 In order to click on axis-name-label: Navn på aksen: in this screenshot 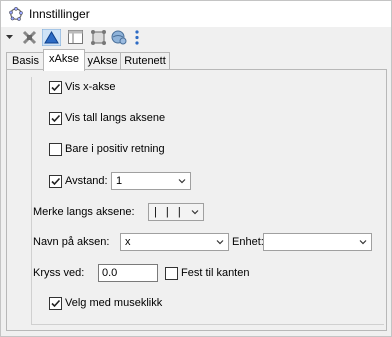, I will do `click(71, 242)`.